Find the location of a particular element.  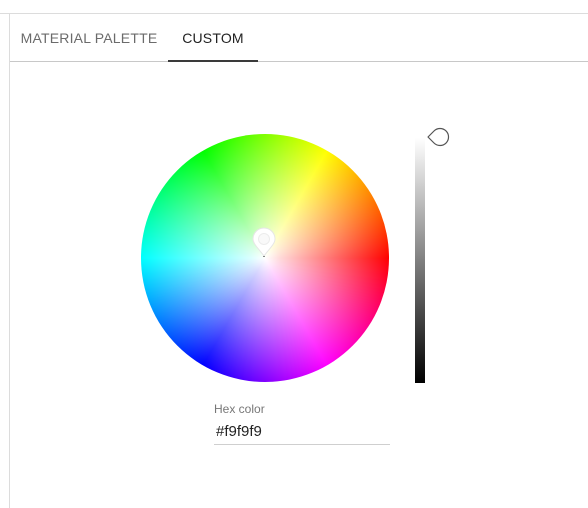

color-marker-icon is located at coordinates (264, 242).